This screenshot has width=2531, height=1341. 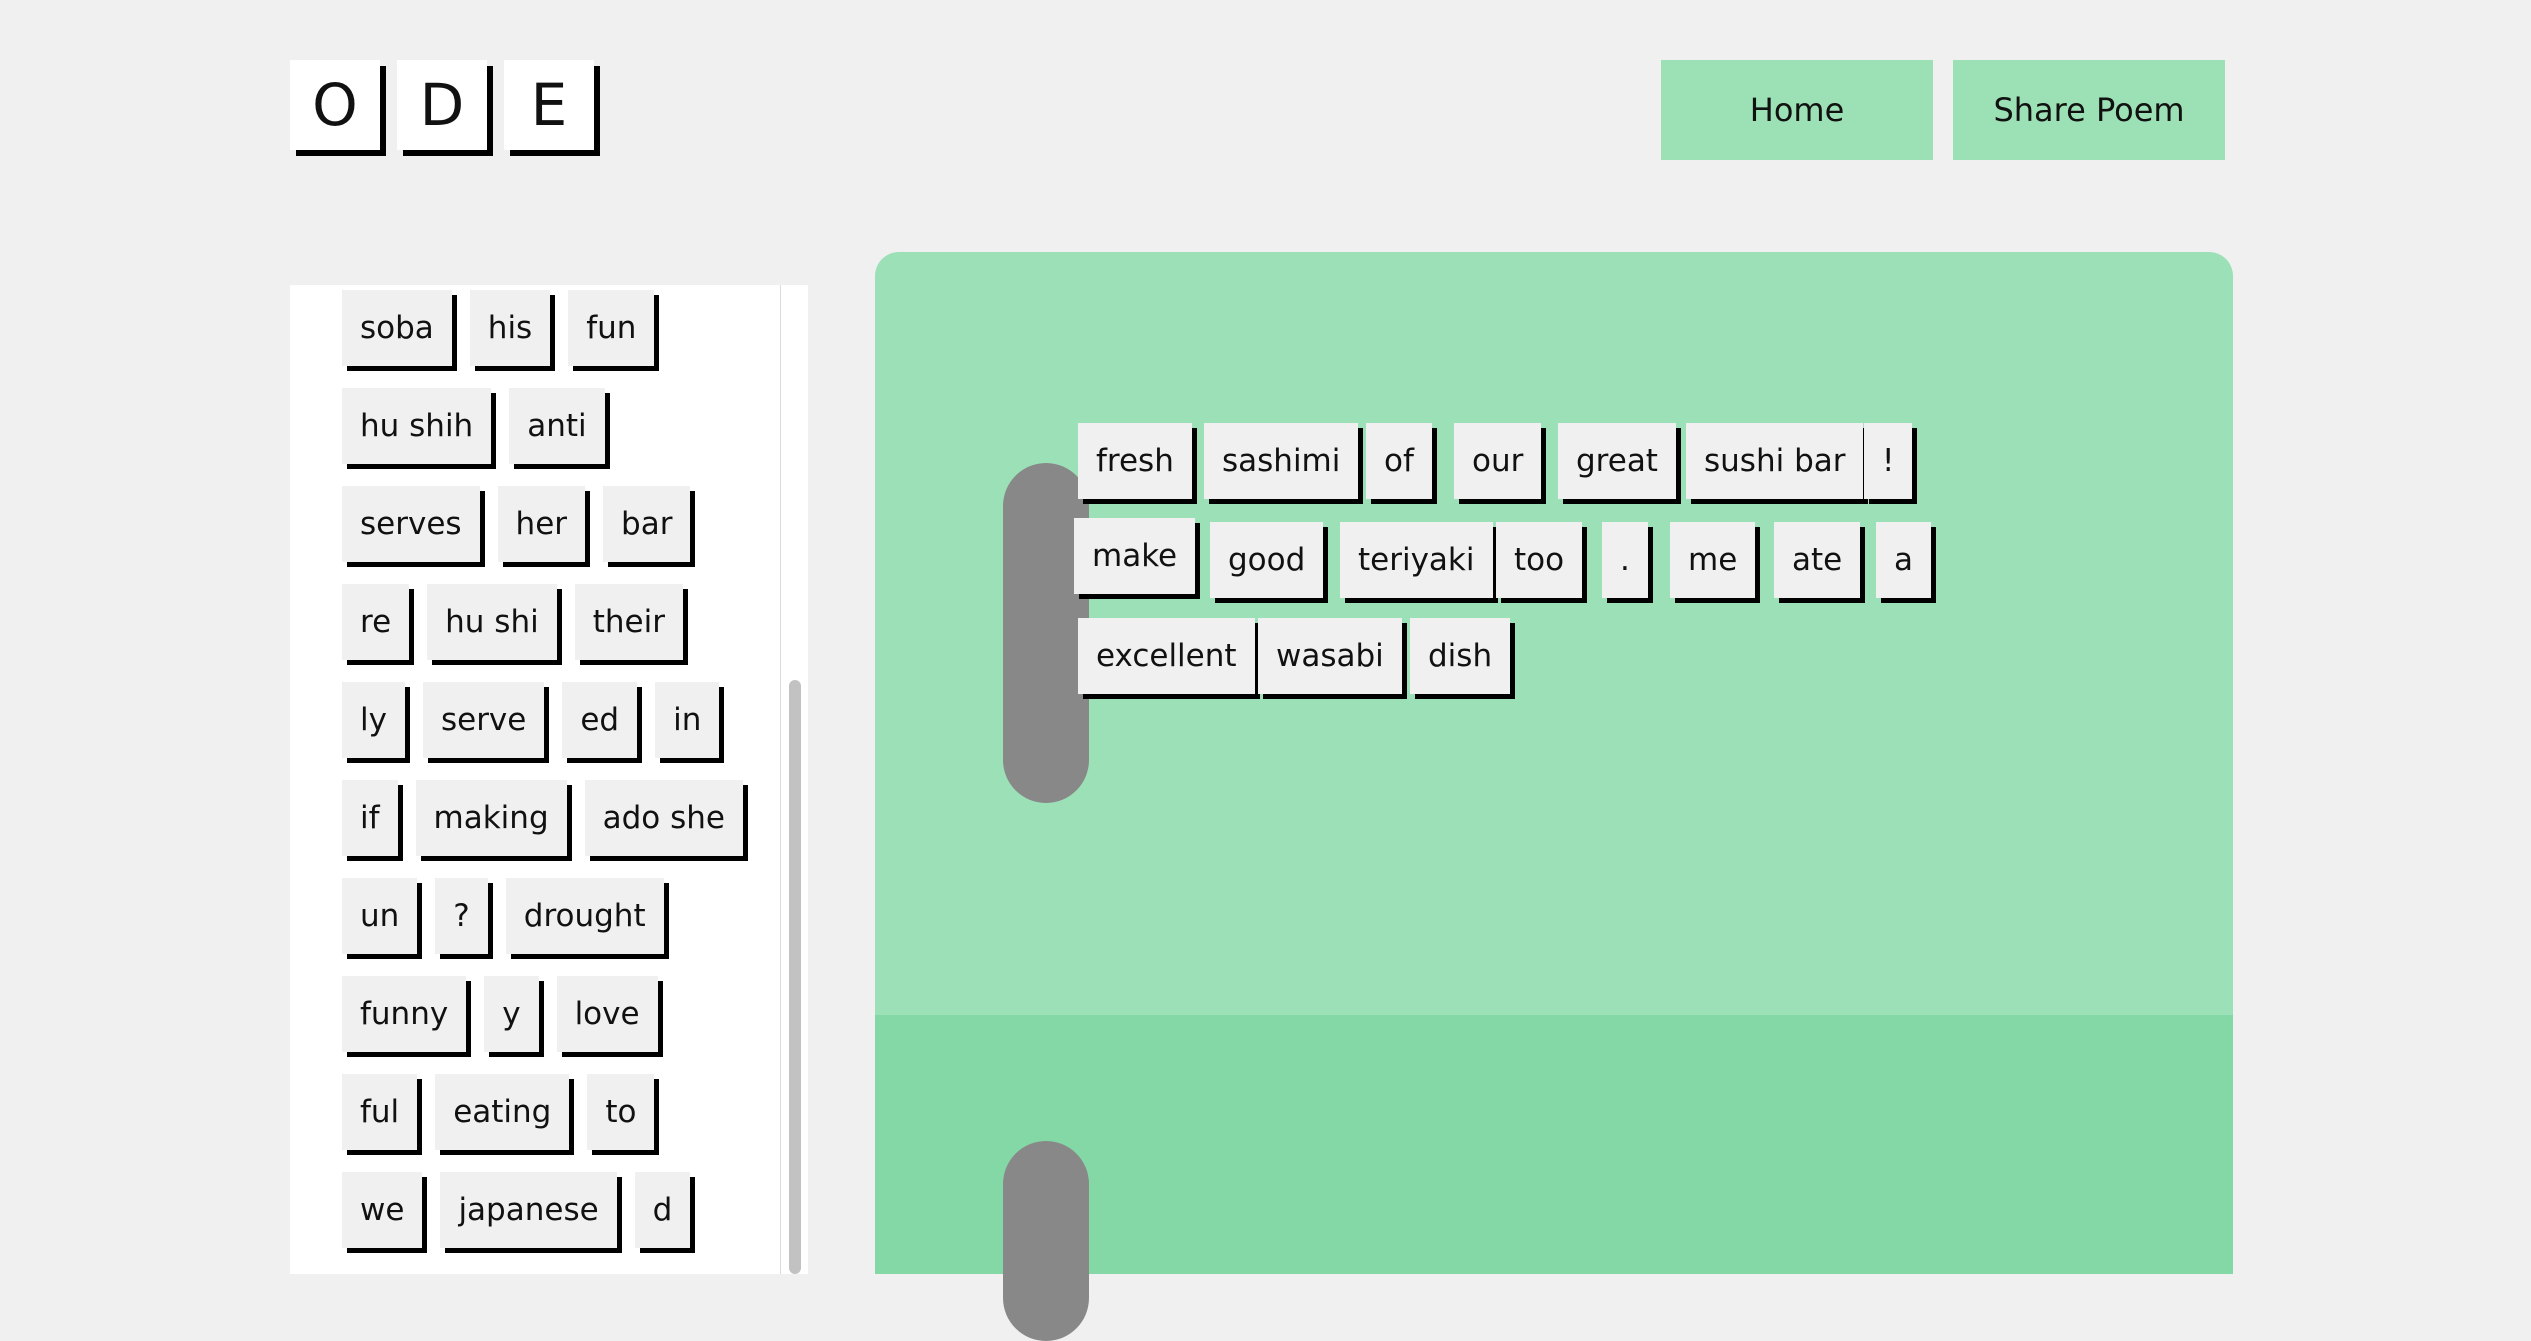 I want to click on poem-word-tile: of, so click(x=1399, y=461).